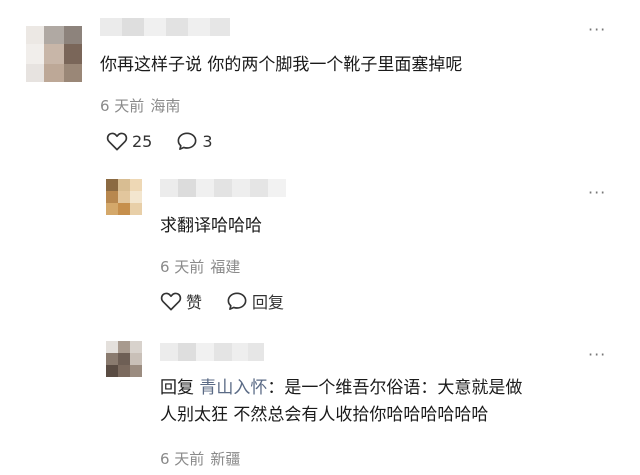 This screenshot has width=640, height=475. Describe the element at coordinates (225, 267) in the screenshot. I see `ip-location: 福建` at that location.